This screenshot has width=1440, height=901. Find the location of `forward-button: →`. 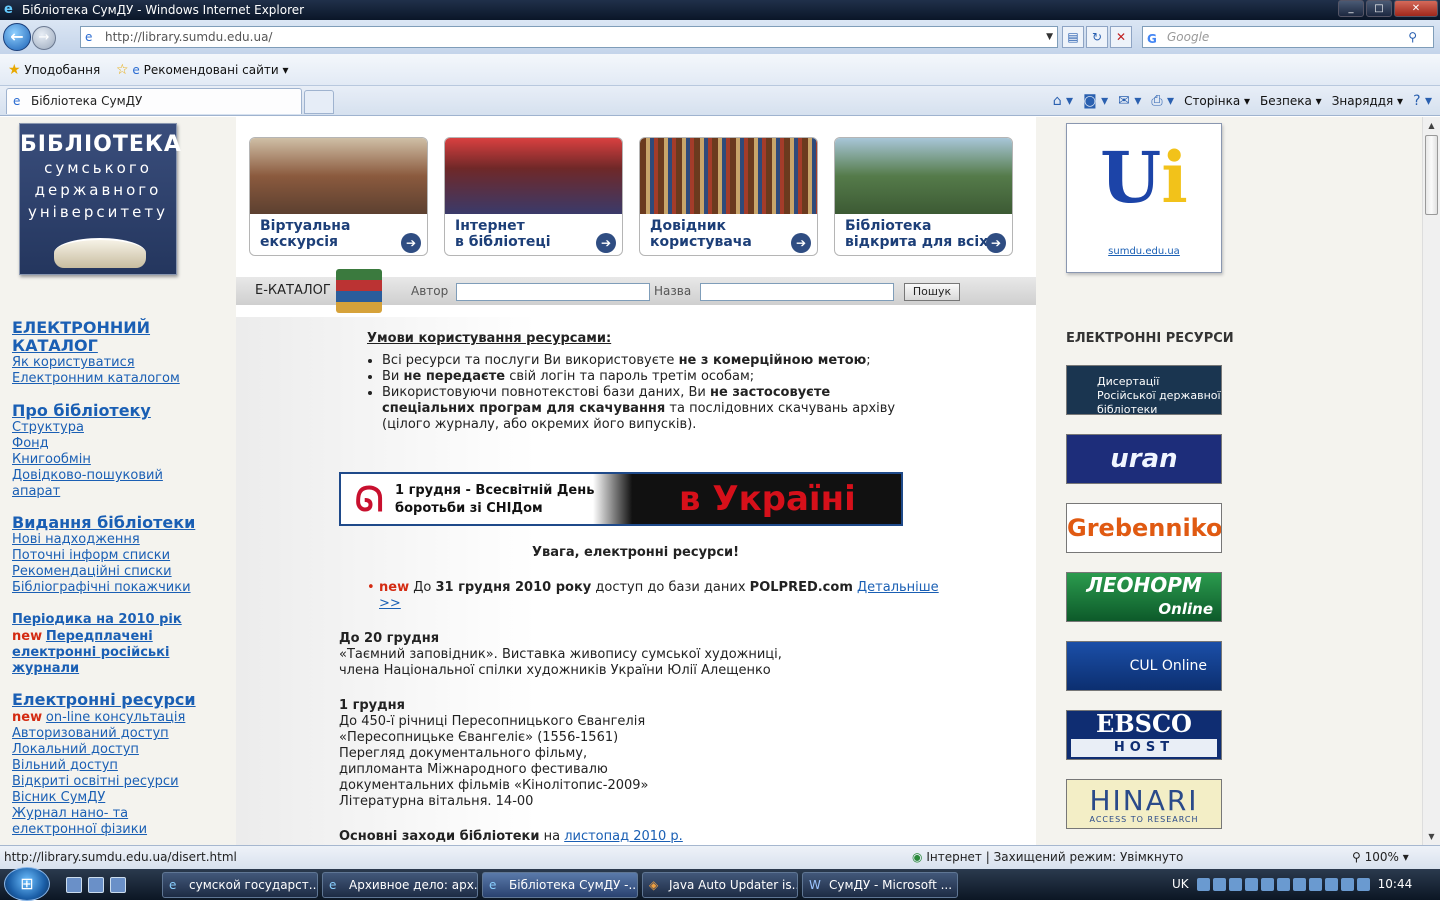

forward-button: → is located at coordinates (44, 38).